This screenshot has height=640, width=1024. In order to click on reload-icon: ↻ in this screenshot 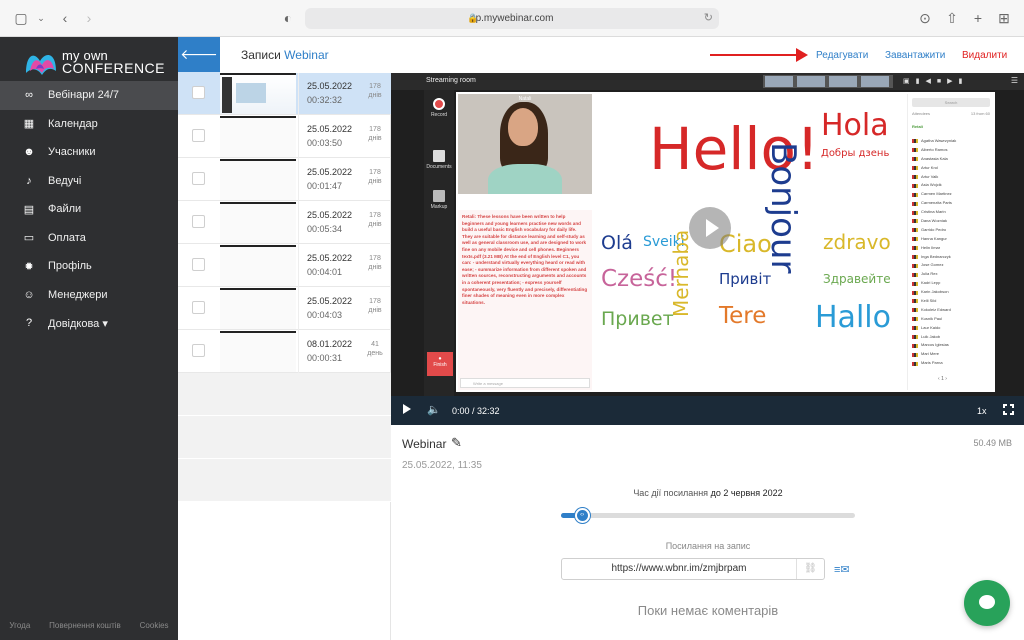, I will do `click(708, 18)`.